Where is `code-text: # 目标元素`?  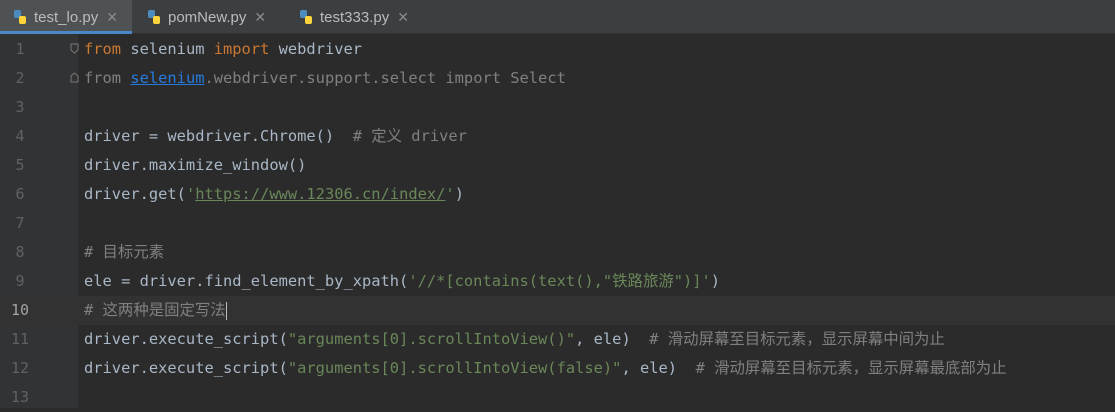 code-text: # 目标元素 is located at coordinates (124, 252).